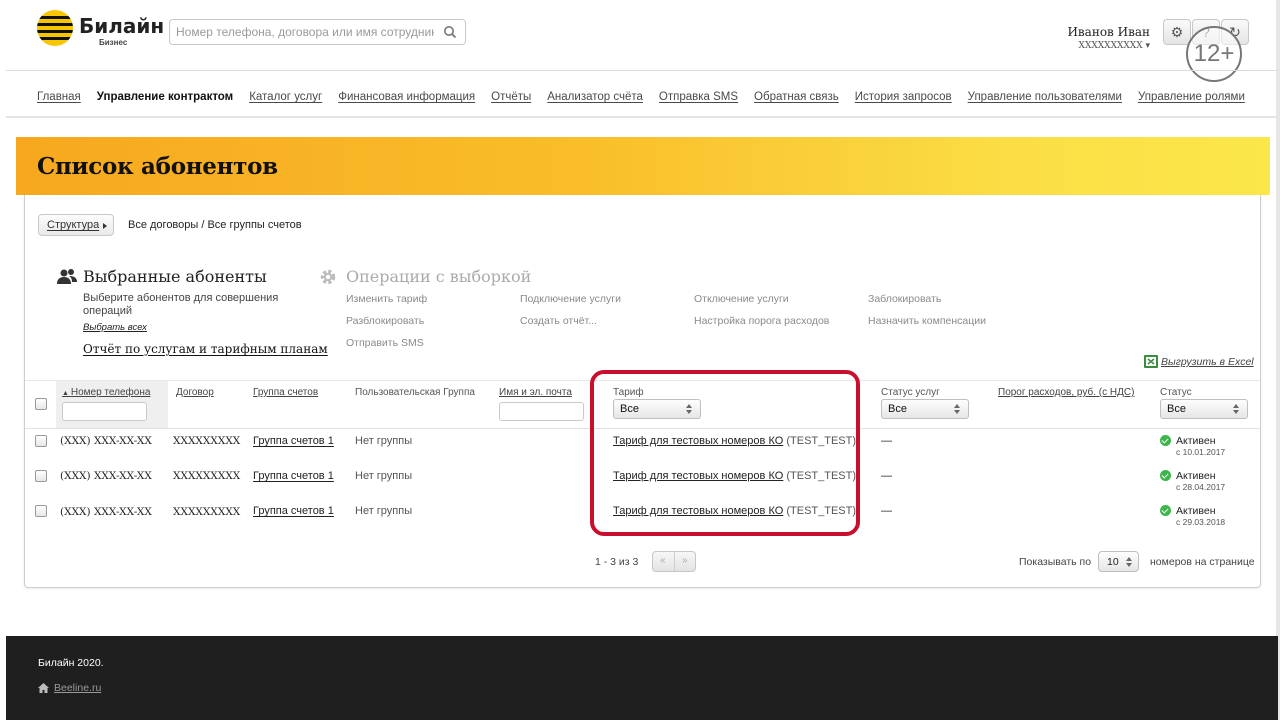 The image size is (1280, 720). What do you see at coordinates (904, 299) in the screenshot?
I see `op-block: Заблокировать` at bounding box center [904, 299].